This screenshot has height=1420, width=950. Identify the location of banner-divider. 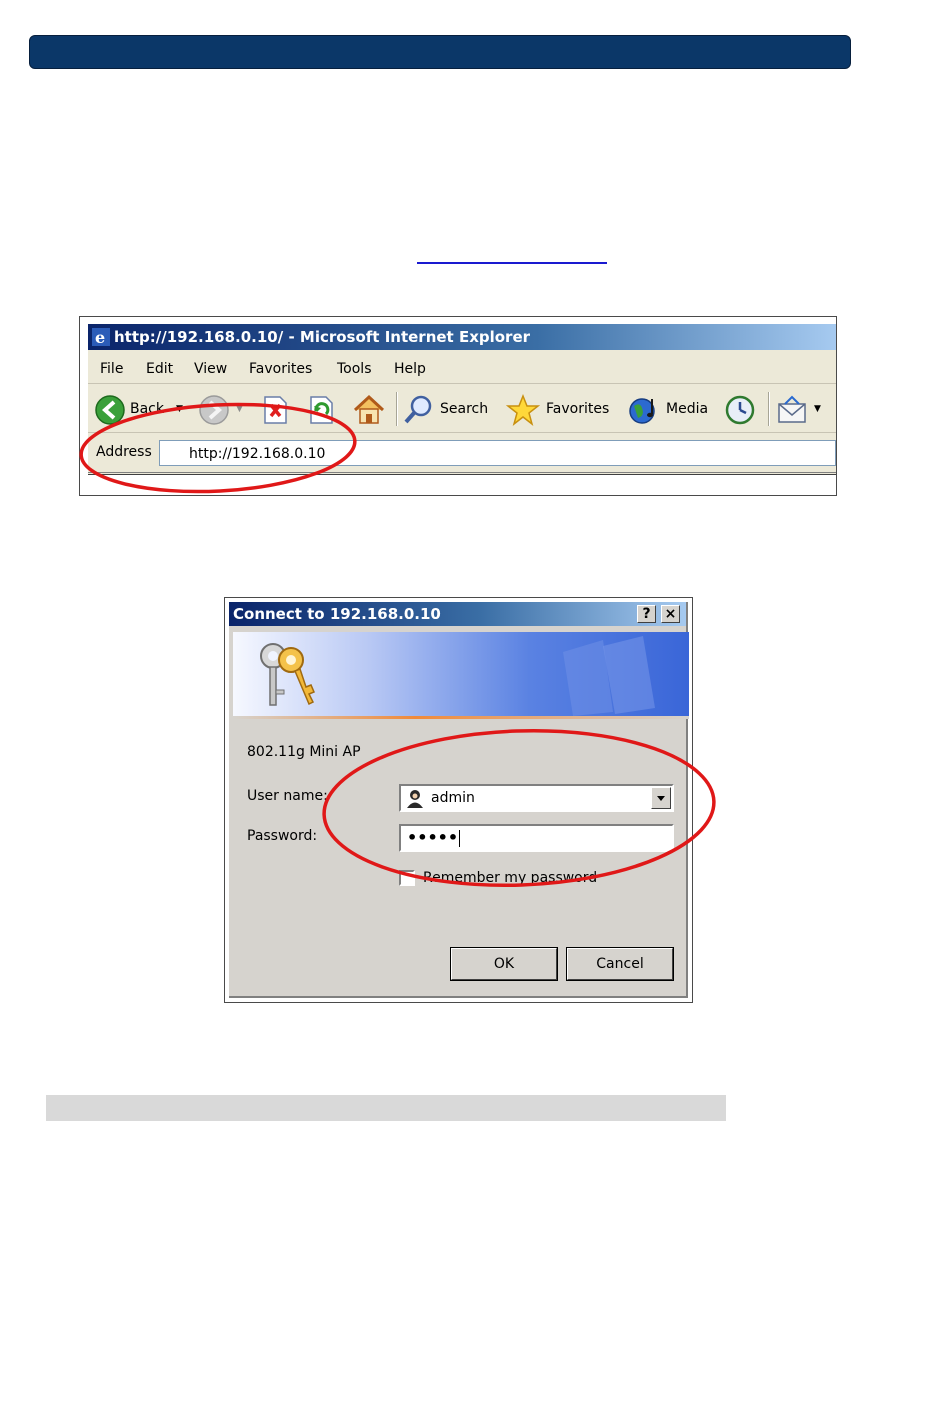
(461, 717).